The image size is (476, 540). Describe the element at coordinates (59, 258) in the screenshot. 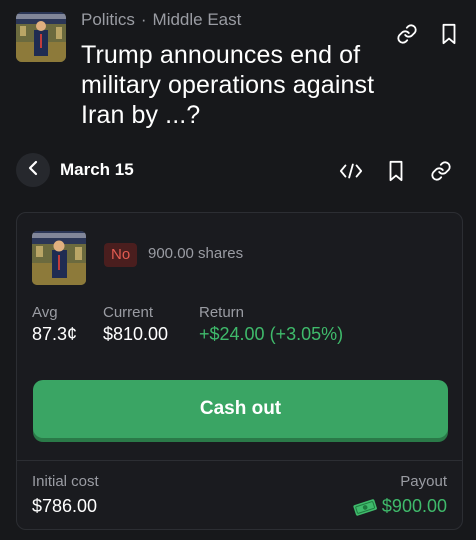

I see `position-thumbnail` at that location.